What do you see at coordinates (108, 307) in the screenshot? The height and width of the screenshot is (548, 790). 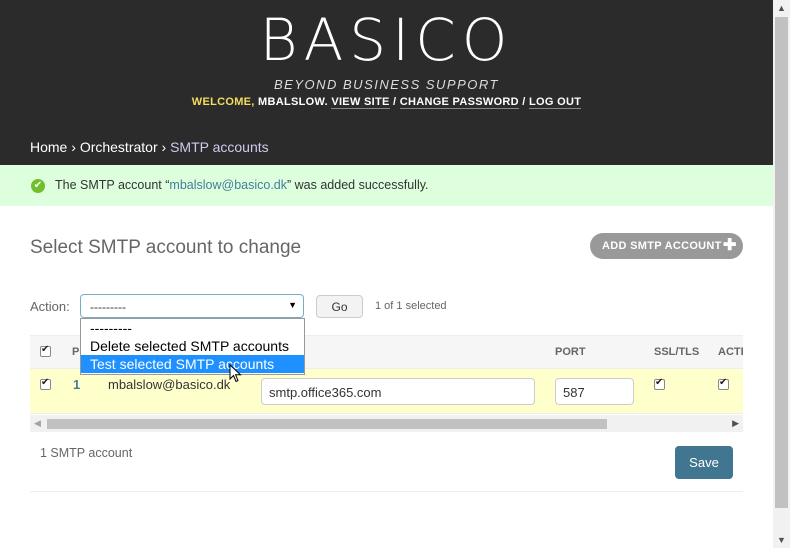 I see `action-select-value: ---------` at bounding box center [108, 307].